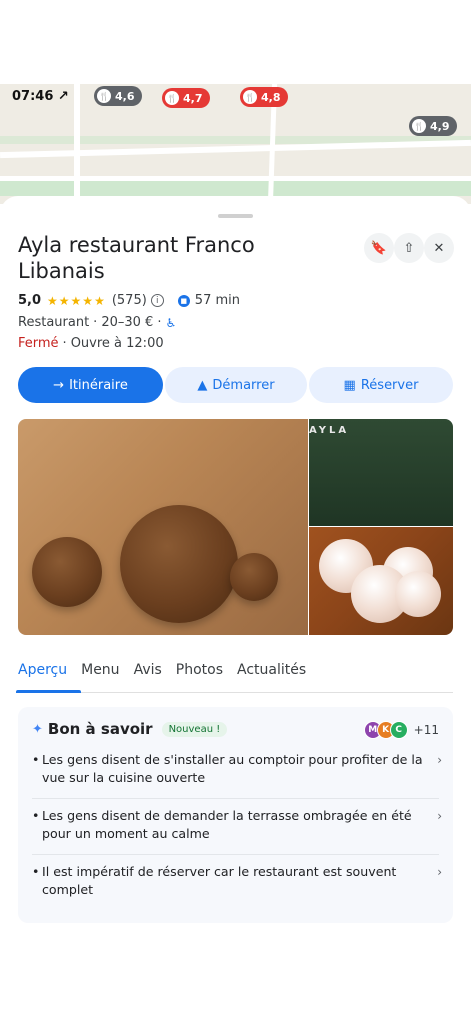 This screenshot has height=1024, width=471. Describe the element at coordinates (194, 729) in the screenshot. I see `new-badge: Nouveau !` at that location.